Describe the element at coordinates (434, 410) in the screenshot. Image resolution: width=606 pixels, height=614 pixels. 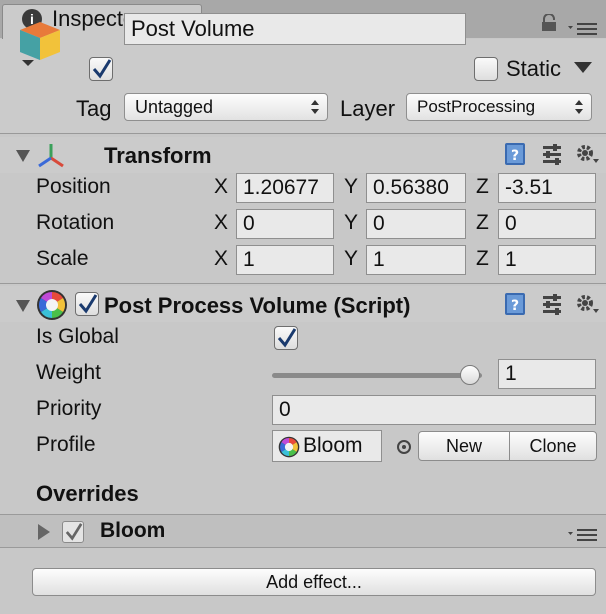
I see `priority-field: 0` at that location.